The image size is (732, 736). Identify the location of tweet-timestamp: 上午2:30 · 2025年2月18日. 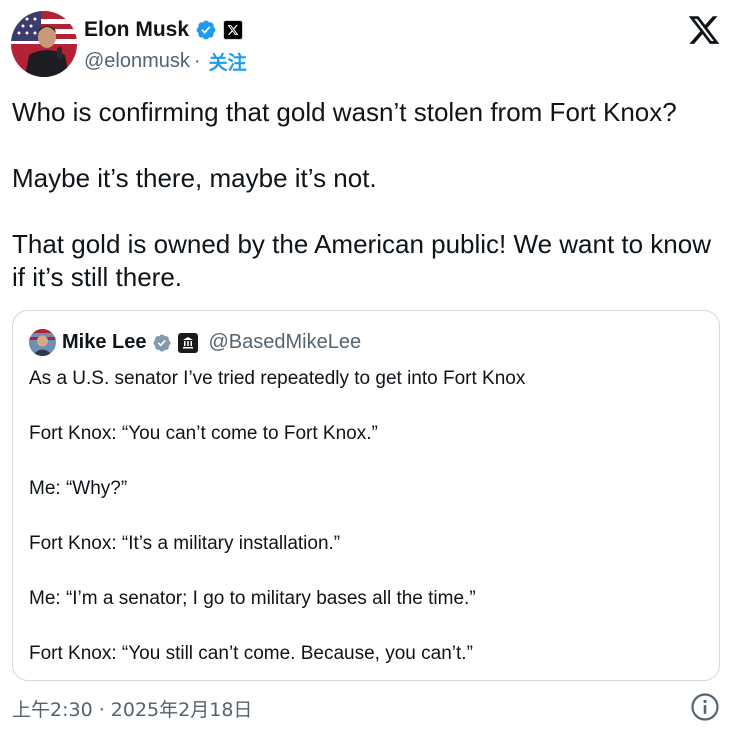
(132, 708).